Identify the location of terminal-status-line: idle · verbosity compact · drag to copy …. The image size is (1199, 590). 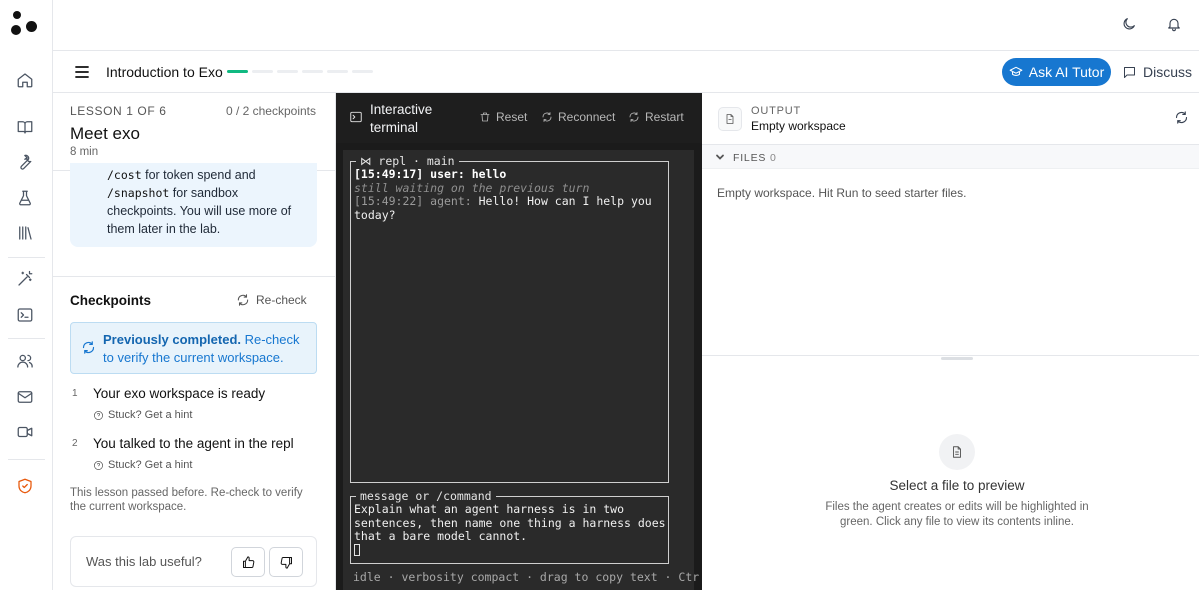
(526, 577).